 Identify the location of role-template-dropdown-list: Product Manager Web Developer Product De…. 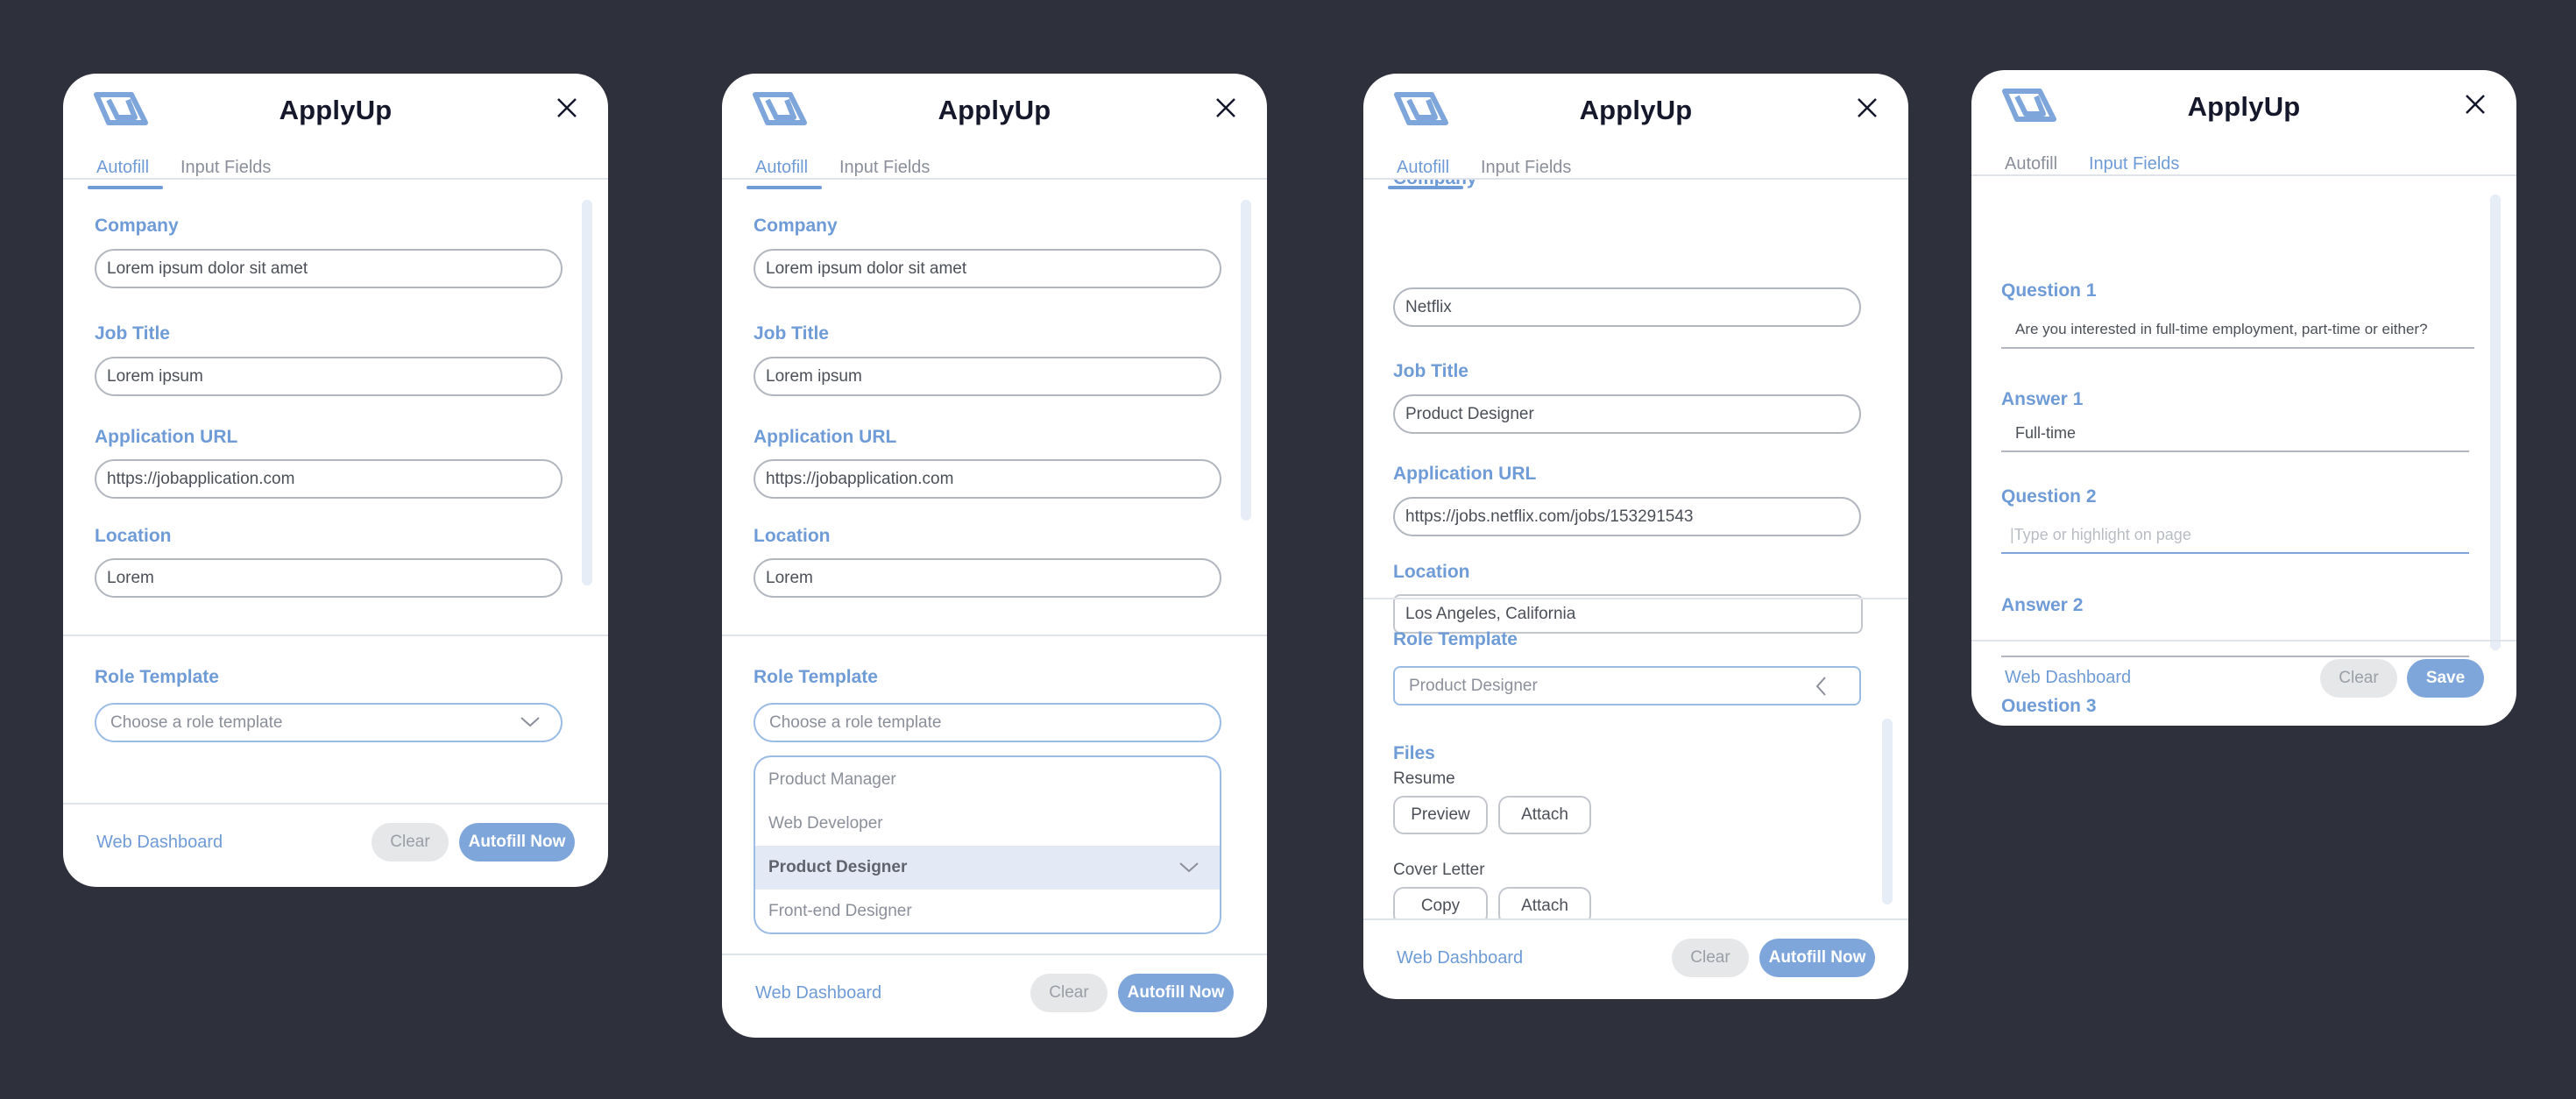
(987, 844).